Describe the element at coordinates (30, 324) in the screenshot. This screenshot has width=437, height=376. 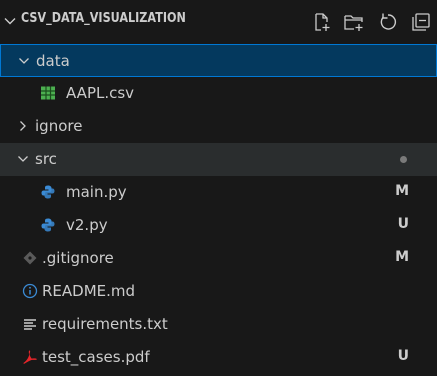
I see `text-lines-icon` at that location.